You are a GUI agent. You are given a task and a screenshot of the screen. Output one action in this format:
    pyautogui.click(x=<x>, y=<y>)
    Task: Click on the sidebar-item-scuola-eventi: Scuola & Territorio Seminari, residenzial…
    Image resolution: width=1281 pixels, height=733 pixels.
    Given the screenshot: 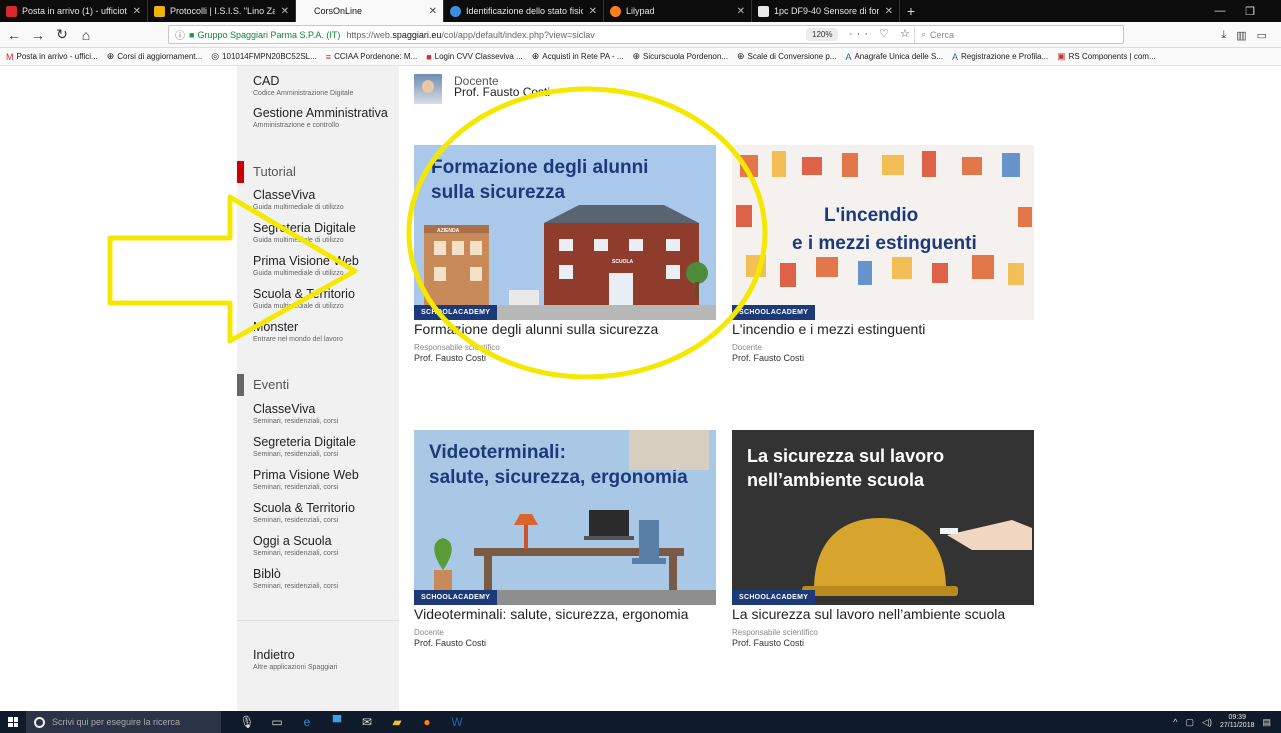 What is the action you would take?
    pyautogui.click(x=304, y=513)
    